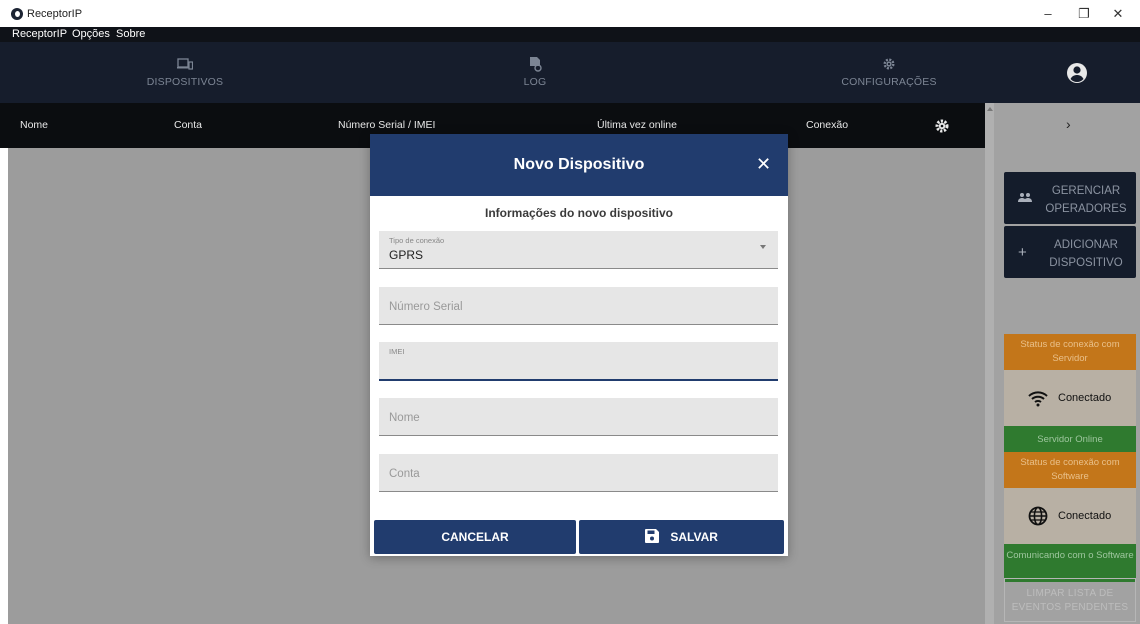 The image size is (1140, 624). I want to click on cancel-label: CANCELAR, so click(475, 537).